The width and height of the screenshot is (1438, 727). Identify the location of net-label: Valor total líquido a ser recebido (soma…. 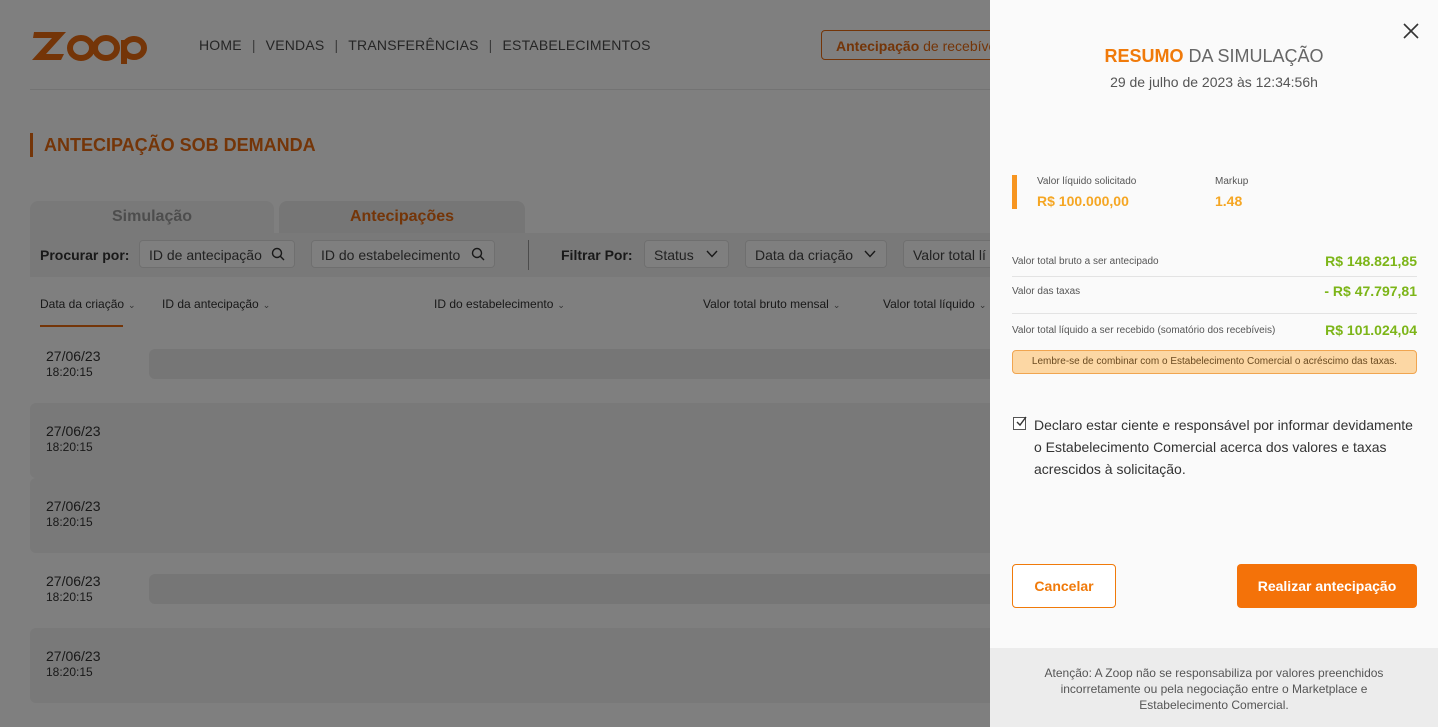
(1144, 330).